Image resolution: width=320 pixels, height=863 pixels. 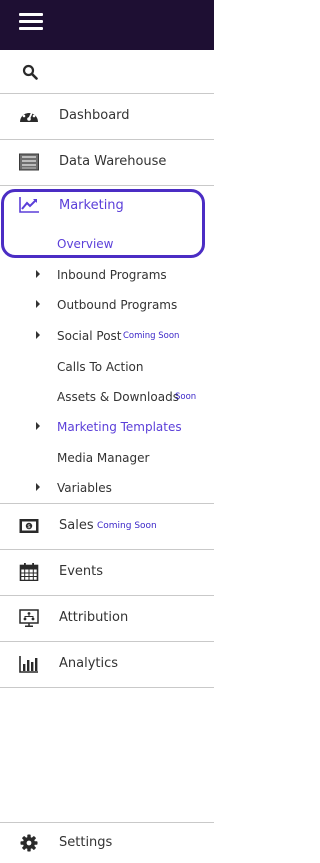 I want to click on submenu-item-label: Outbound Programs, so click(x=117, y=305).